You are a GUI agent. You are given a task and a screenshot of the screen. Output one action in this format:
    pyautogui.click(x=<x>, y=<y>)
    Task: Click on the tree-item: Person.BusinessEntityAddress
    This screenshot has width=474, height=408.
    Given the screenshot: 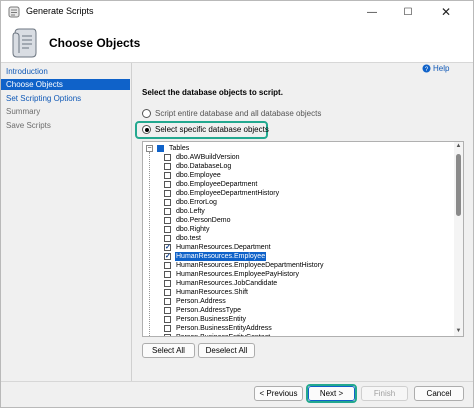 What is the action you would take?
    pyautogui.click(x=208, y=328)
    